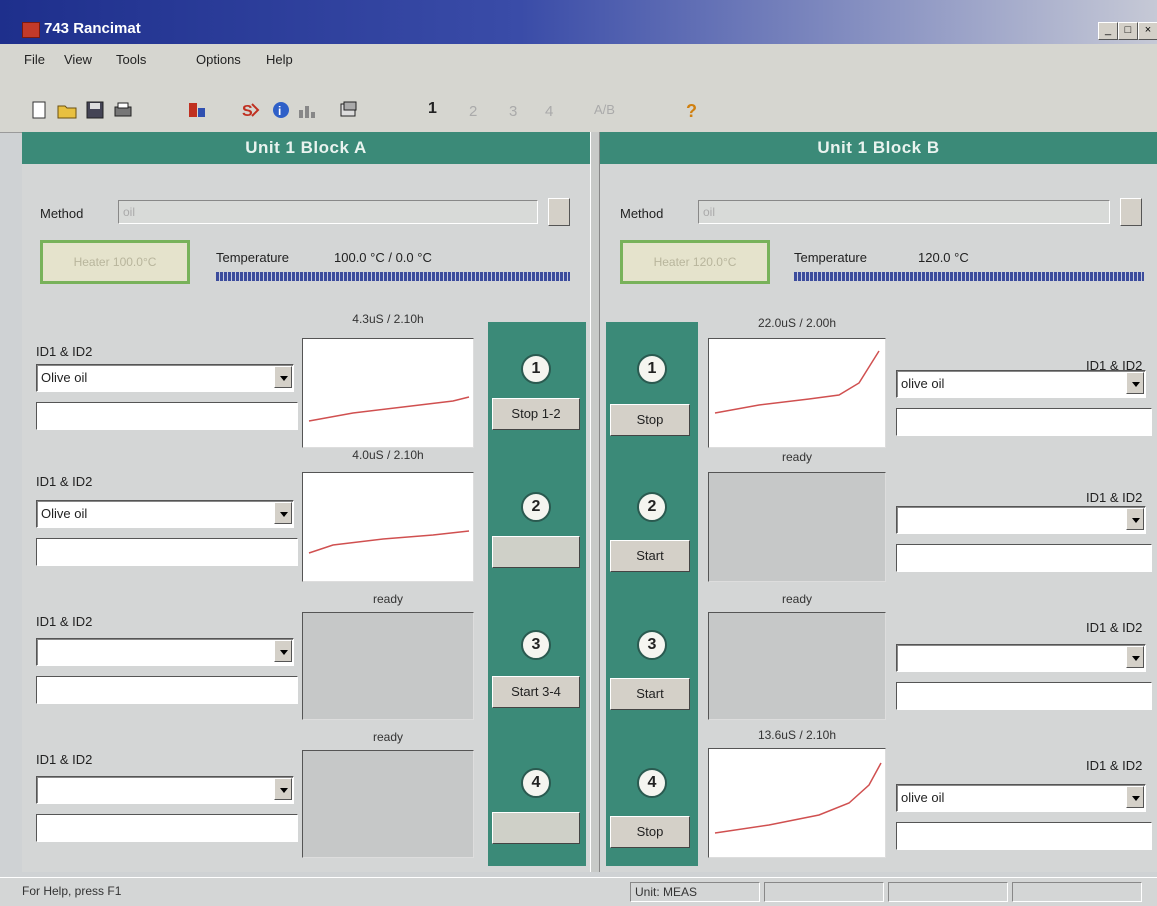  What do you see at coordinates (218, 59) in the screenshot?
I see `menu-options: Options` at bounding box center [218, 59].